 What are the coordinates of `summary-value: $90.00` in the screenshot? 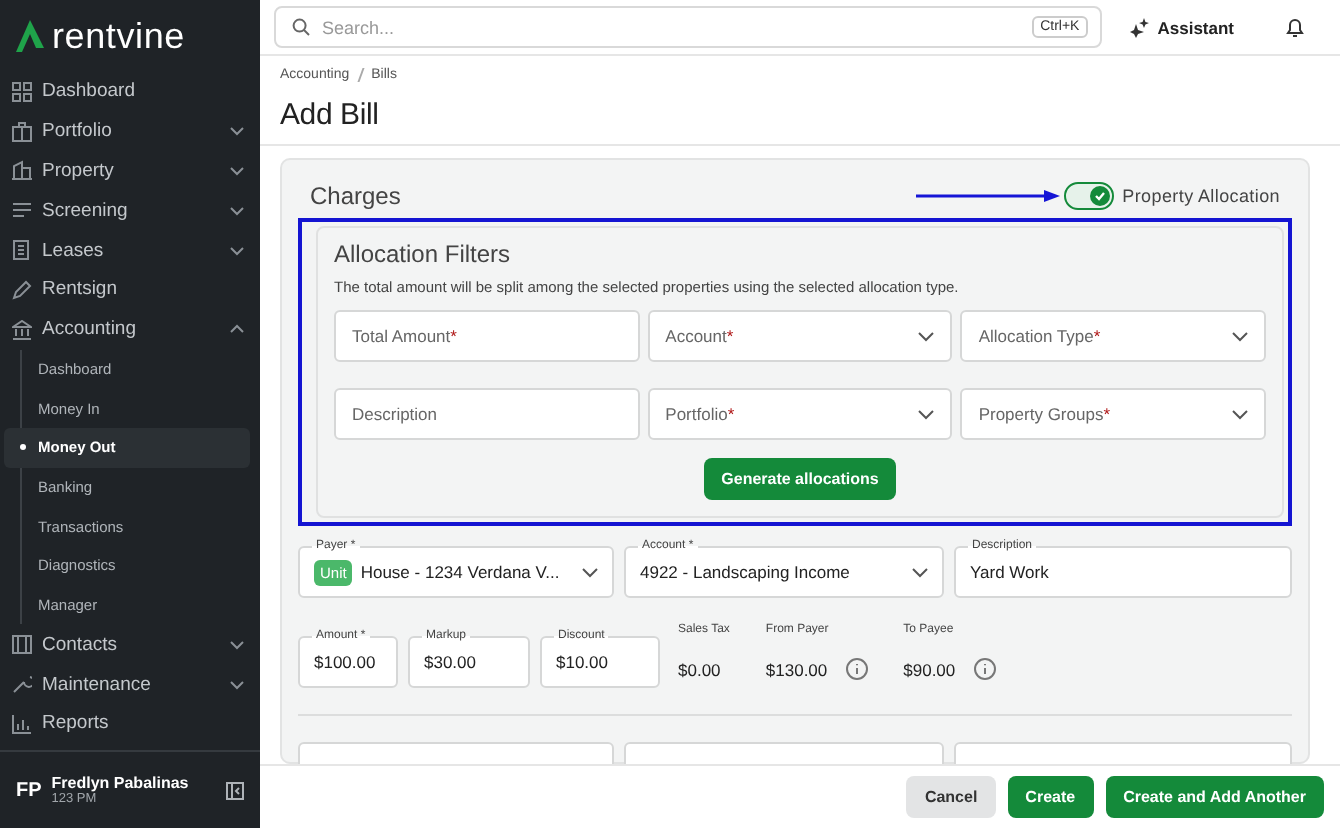 It's located at (929, 669).